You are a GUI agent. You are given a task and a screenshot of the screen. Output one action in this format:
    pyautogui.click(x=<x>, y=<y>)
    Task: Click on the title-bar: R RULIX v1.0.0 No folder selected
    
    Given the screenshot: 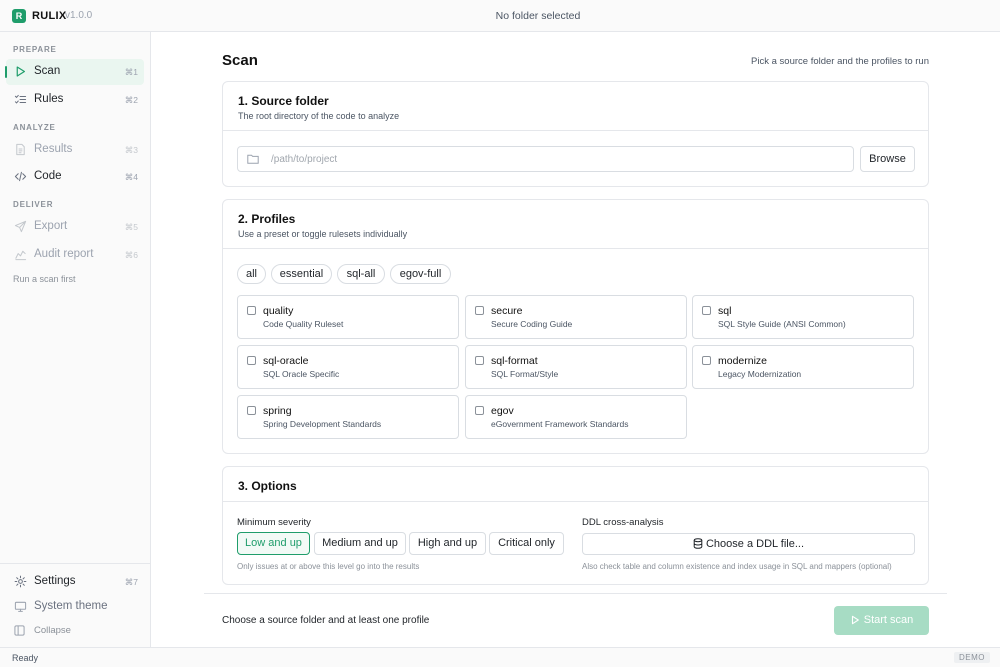 What is the action you would take?
    pyautogui.click(x=500, y=16)
    